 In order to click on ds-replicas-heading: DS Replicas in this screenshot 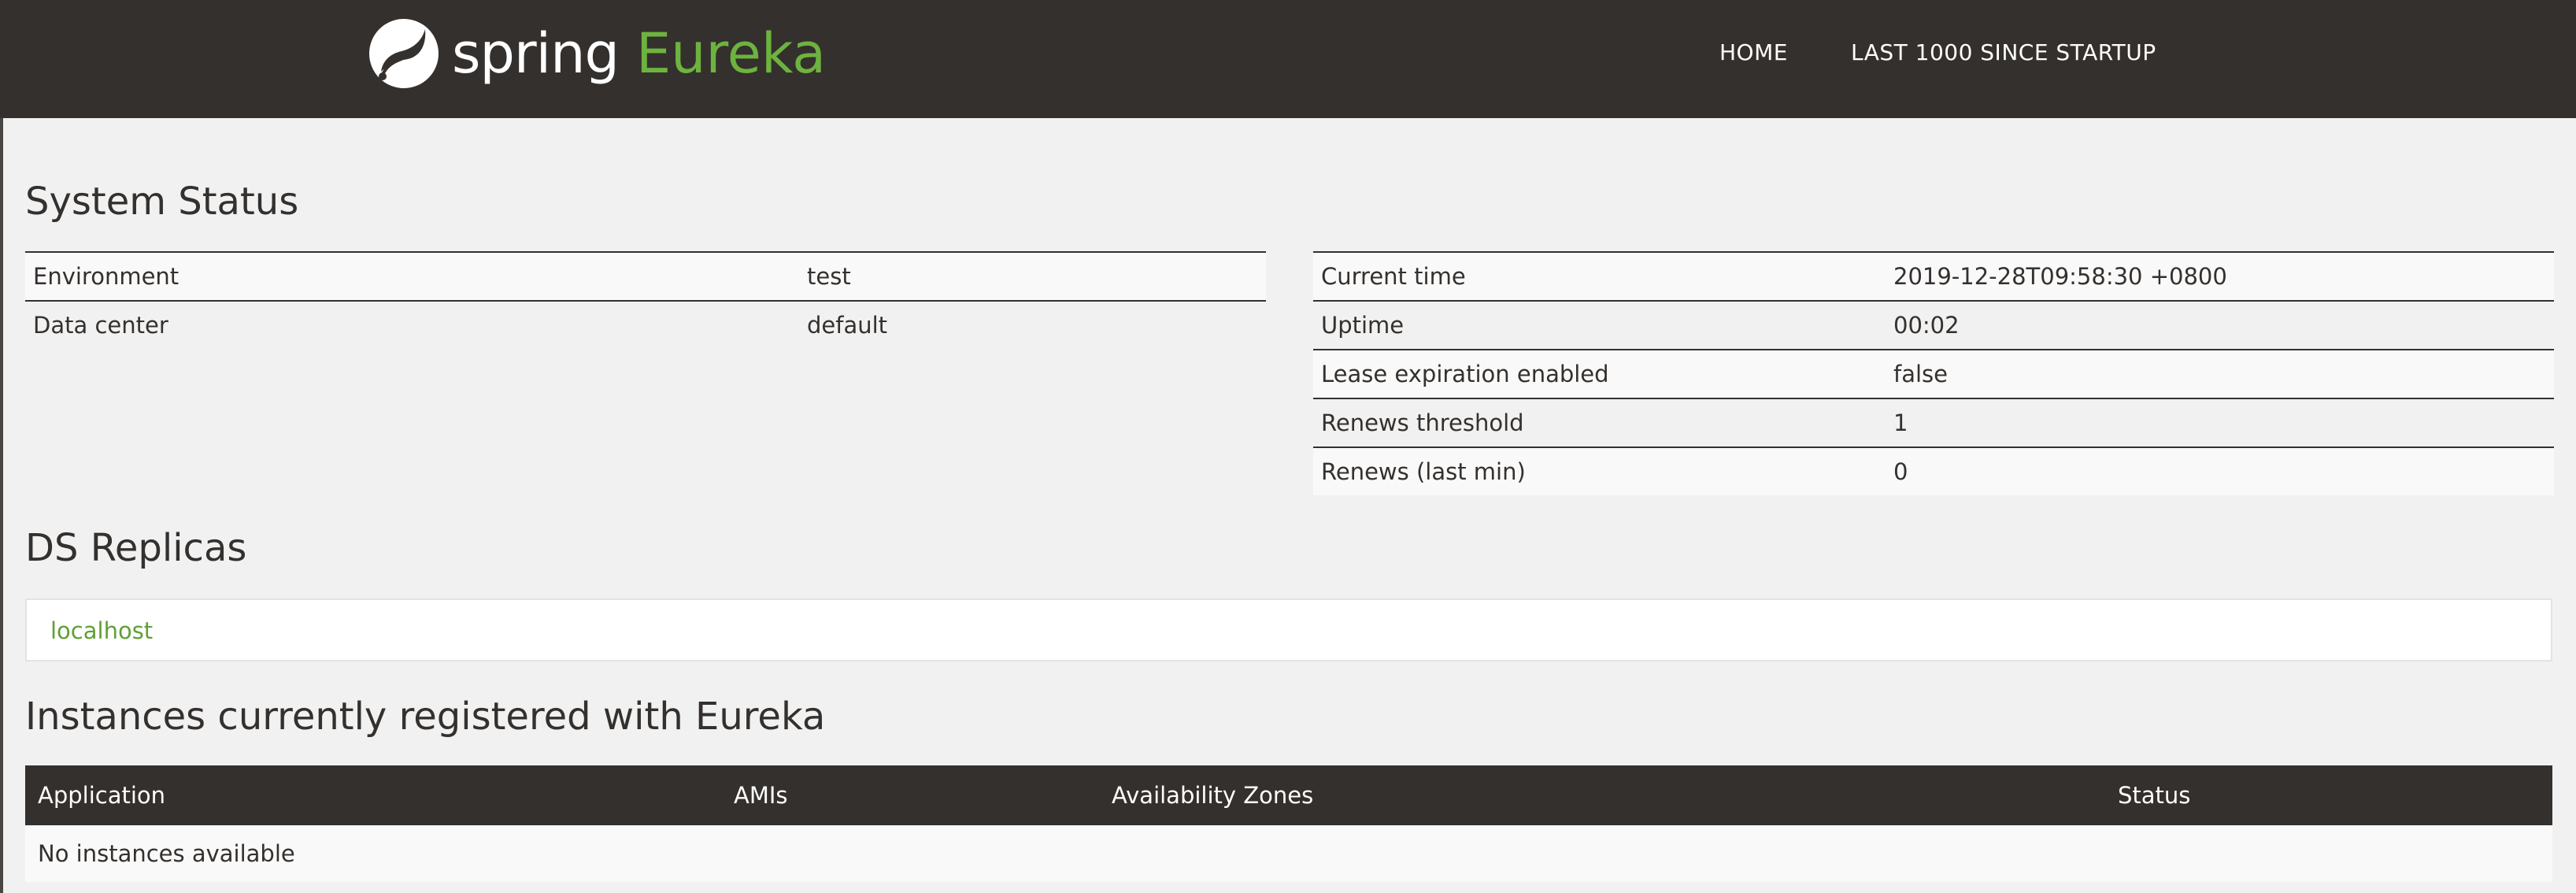, I will do `click(136, 548)`.